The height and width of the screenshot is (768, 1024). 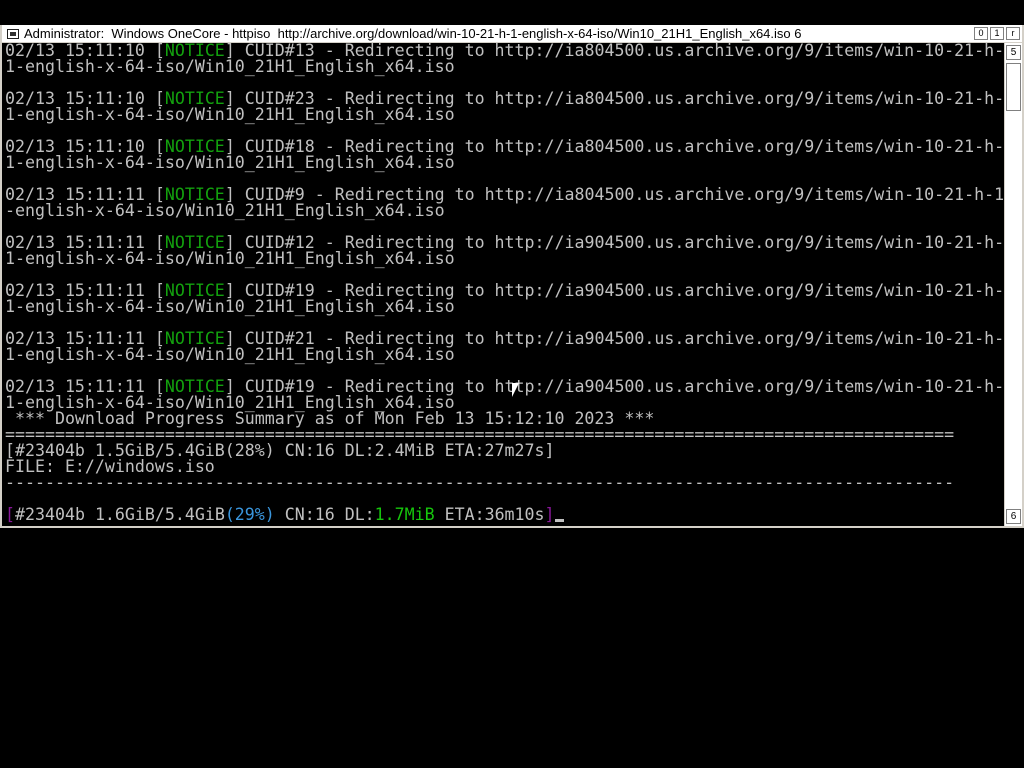 I want to click on scroll-down-button: 6, so click(x=1013, y=516).